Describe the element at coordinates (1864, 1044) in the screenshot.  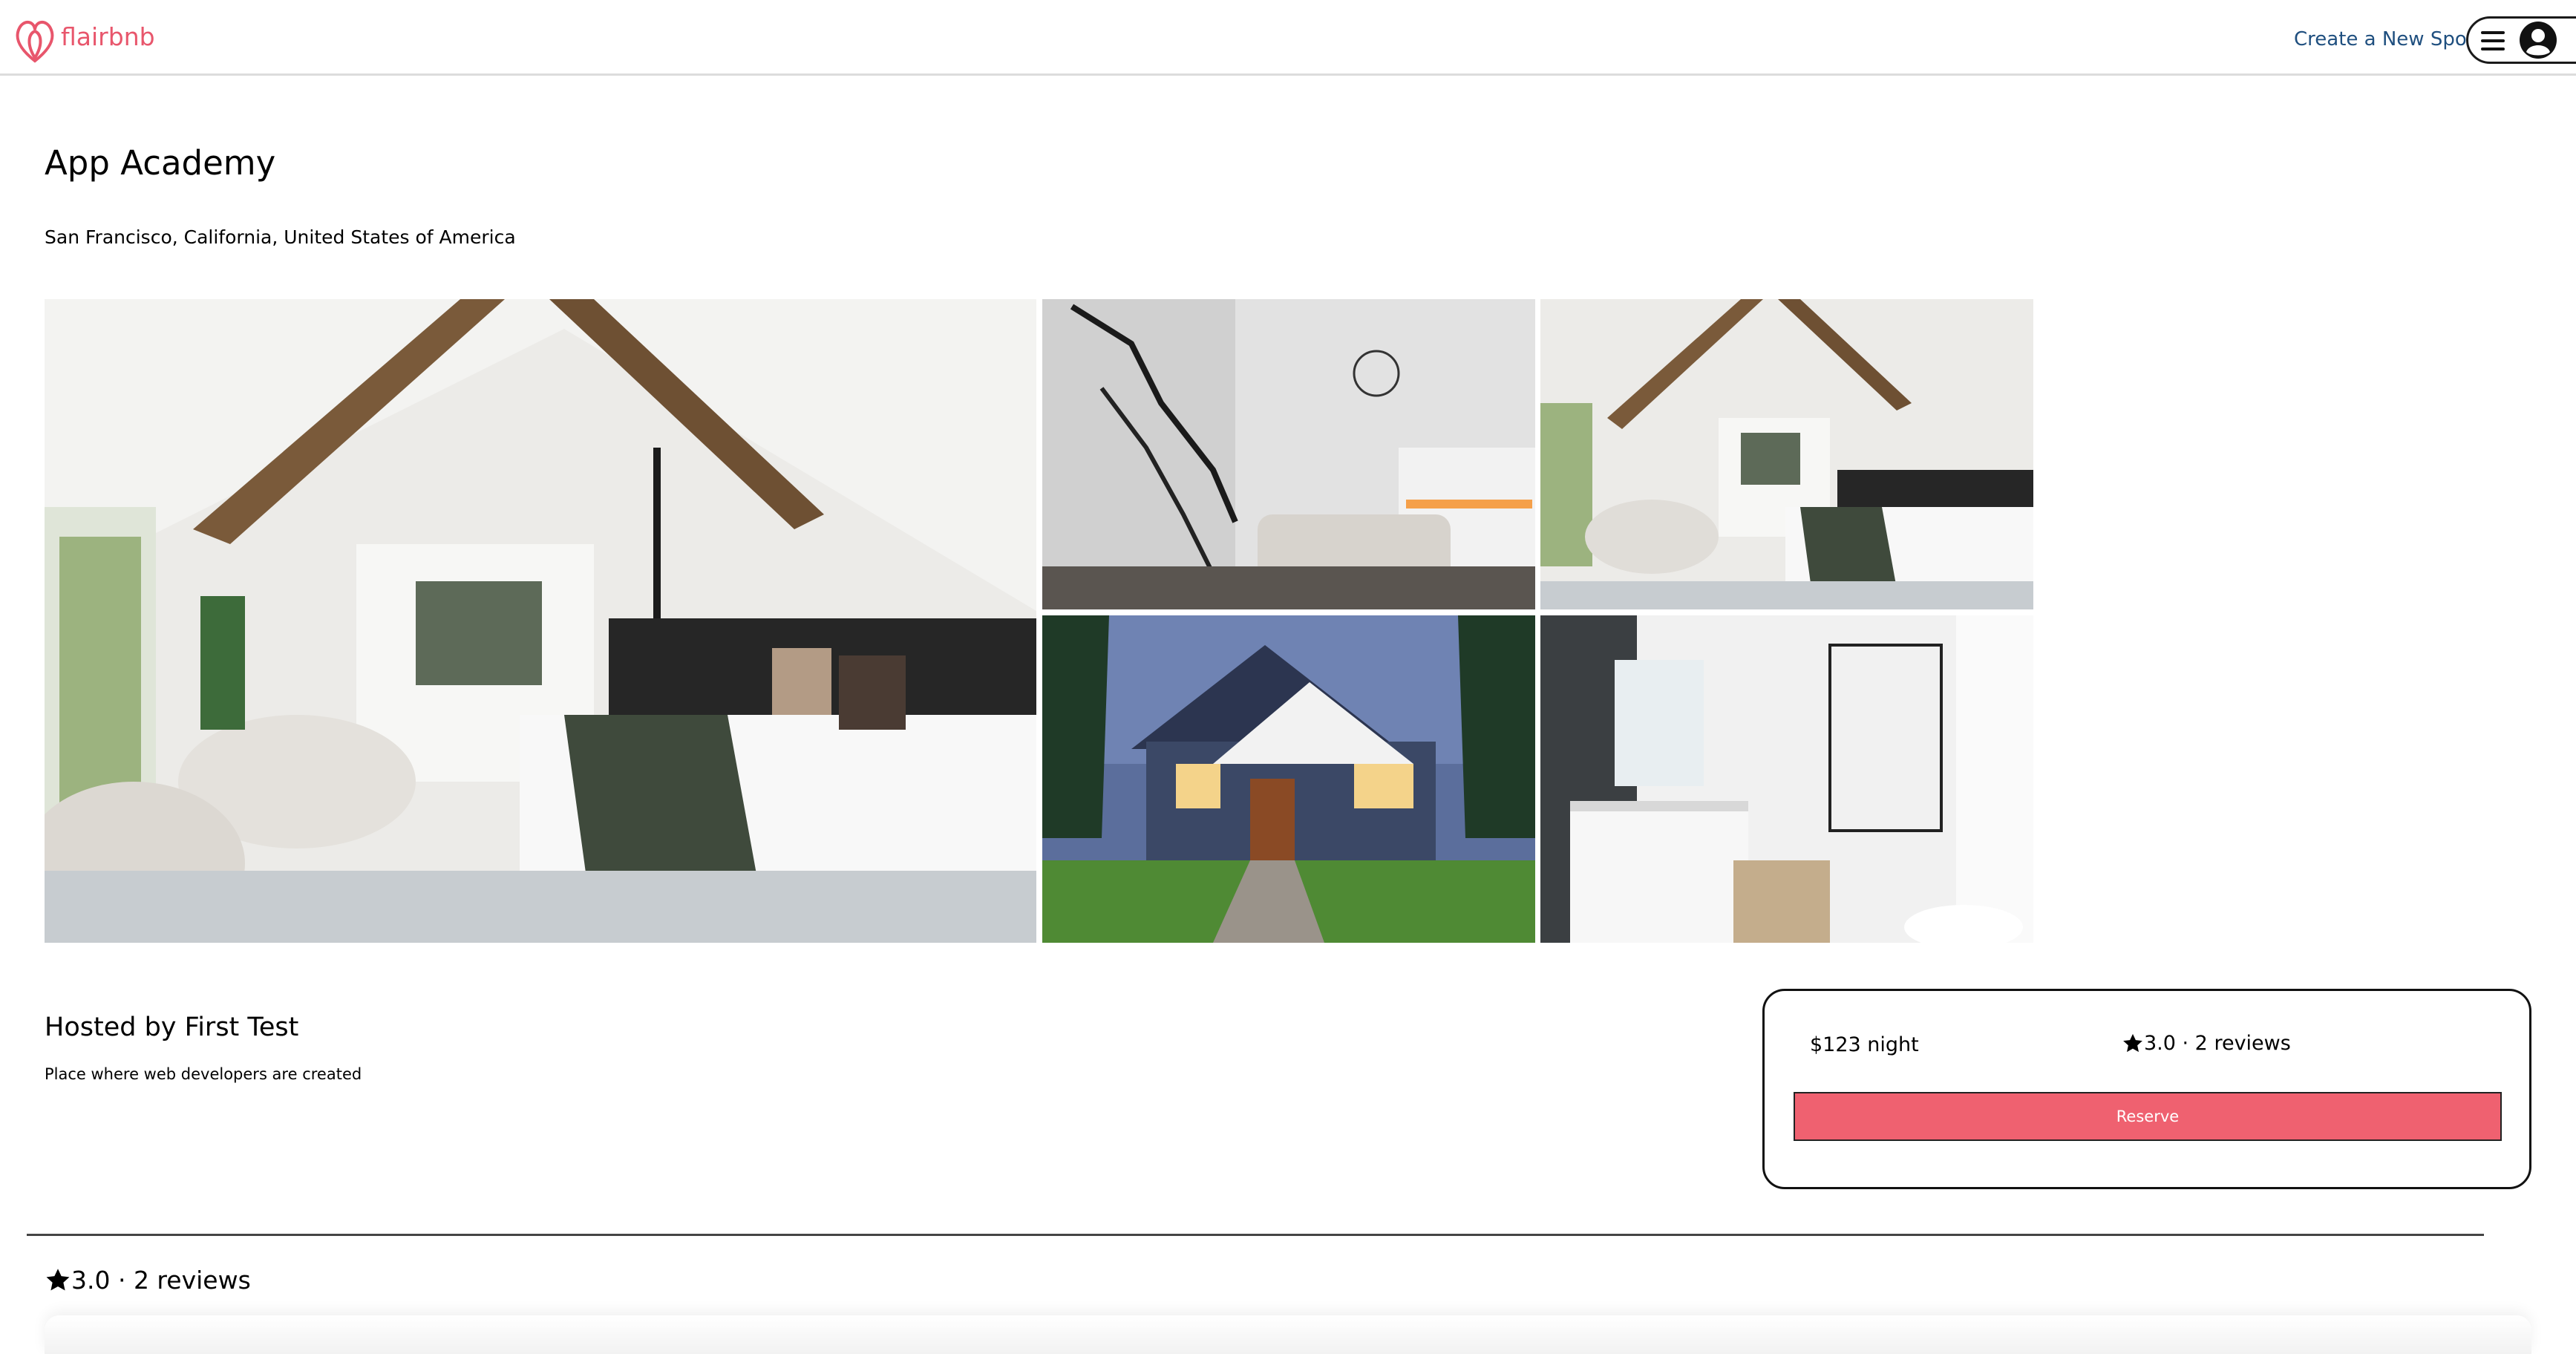
I see `price-per-night: $123 night` at that location.